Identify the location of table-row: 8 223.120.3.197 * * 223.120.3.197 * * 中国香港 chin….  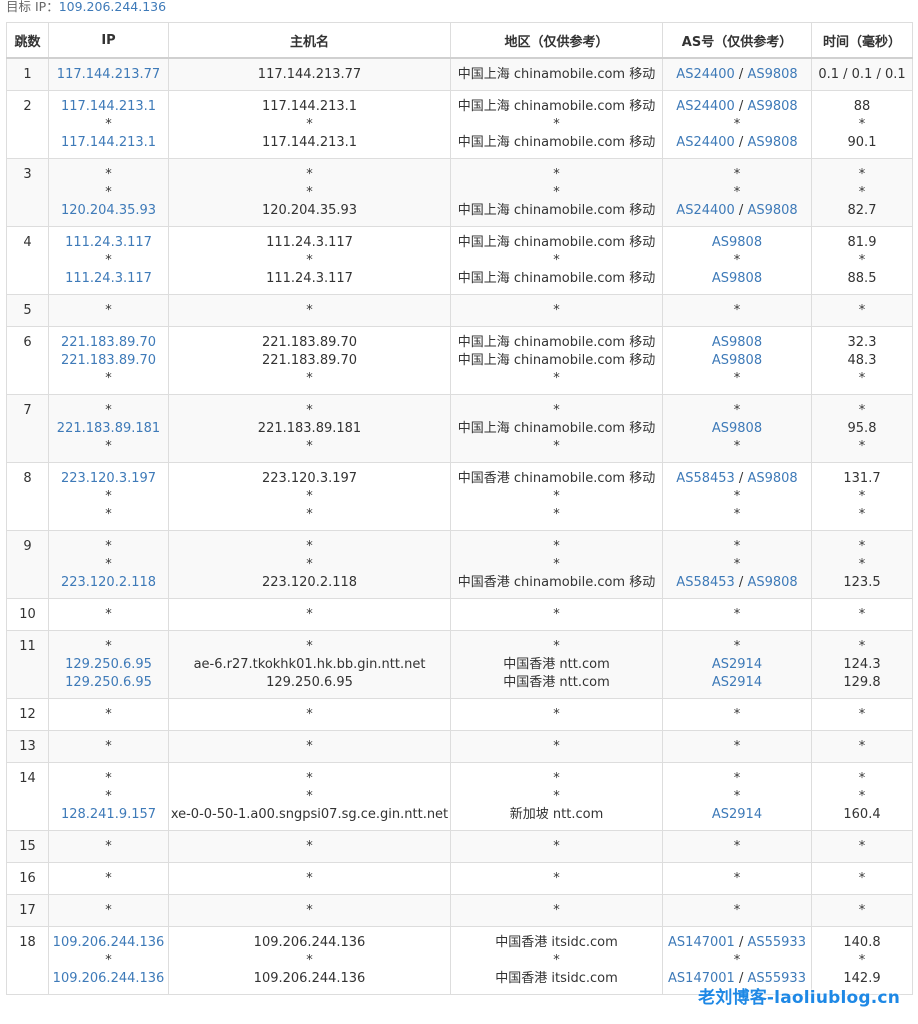
(459, 496).